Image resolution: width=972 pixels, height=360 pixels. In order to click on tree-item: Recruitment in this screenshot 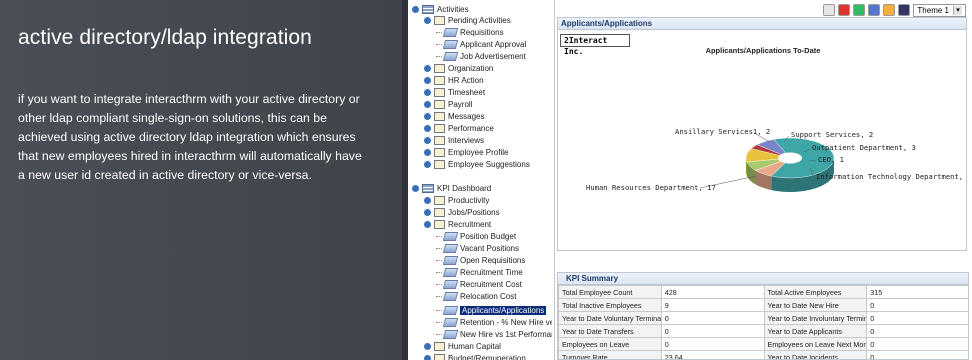, I will do `click(457, 224)`.